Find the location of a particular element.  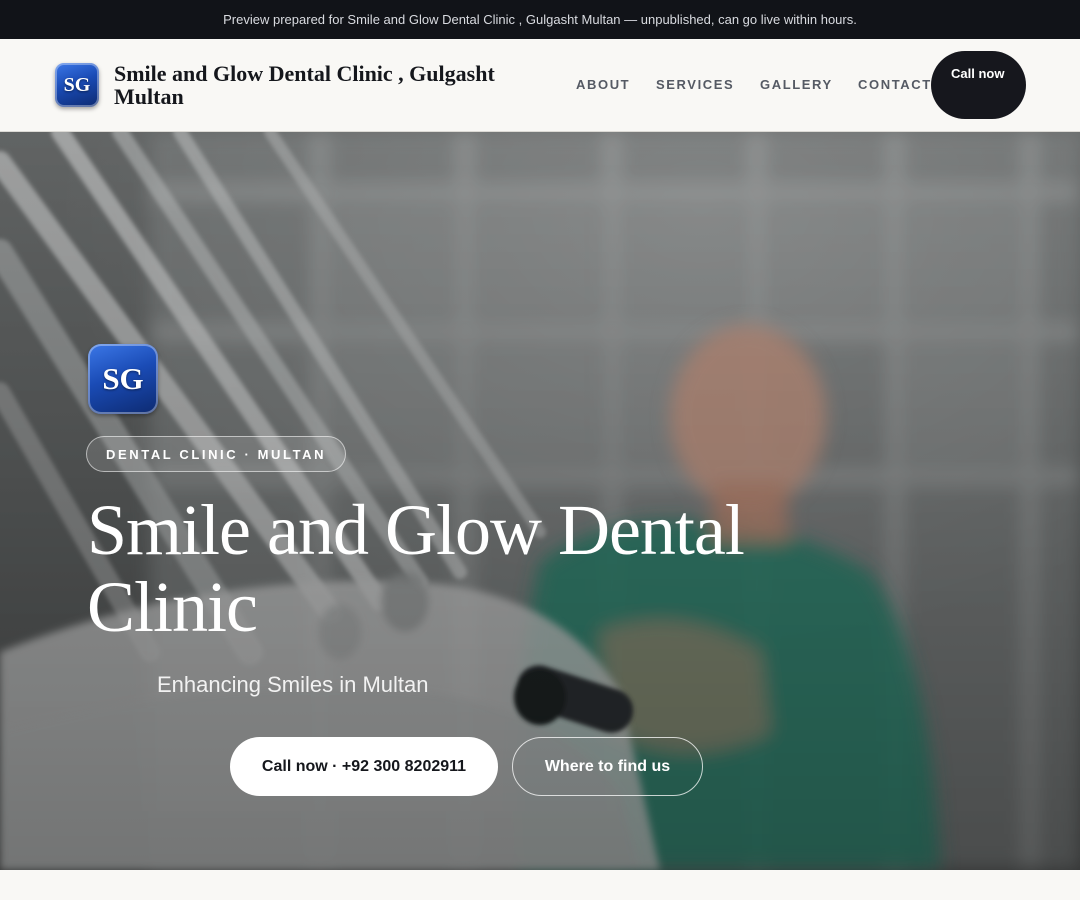

nav-services: SERVICES is located at coordinates (695, 84).